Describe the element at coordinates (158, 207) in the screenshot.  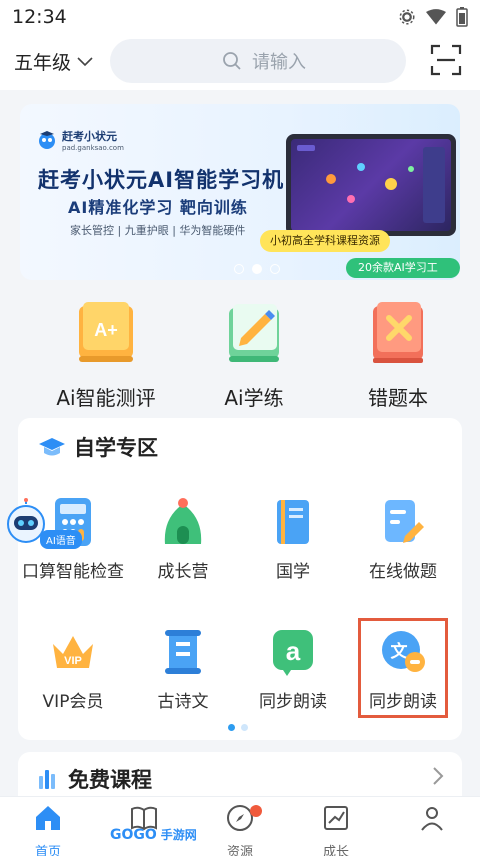
I see `banner-subheadline: AI精准化学习 靶向训练` at that location.